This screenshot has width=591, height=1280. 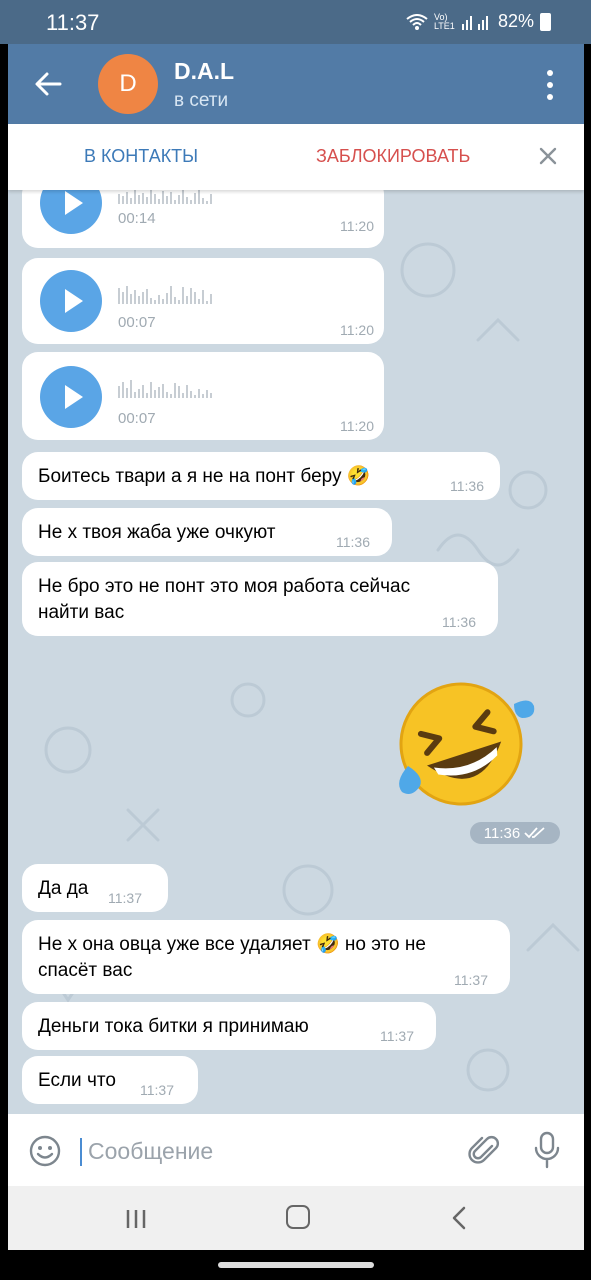 What do you see at coordinates (548, 156) in the screenshot?
I see `close-icon` at bounding box center [548, 156].